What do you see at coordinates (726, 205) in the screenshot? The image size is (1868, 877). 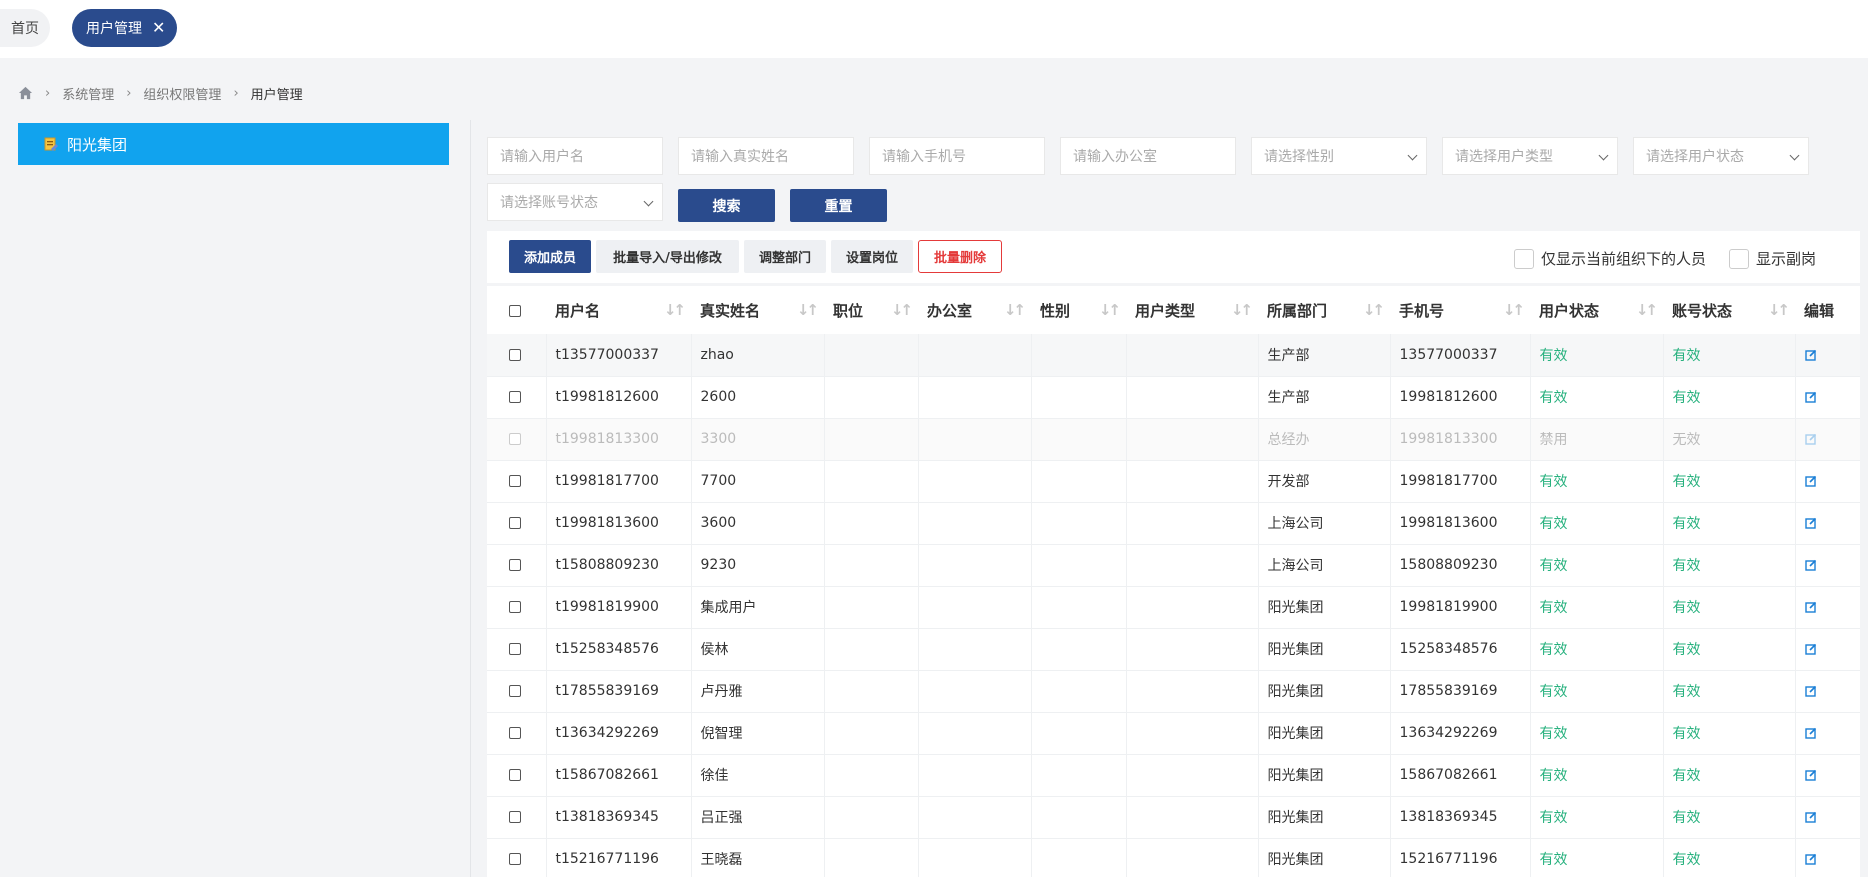 I see `search-button: 搜索` at bounding box center [726, 205].